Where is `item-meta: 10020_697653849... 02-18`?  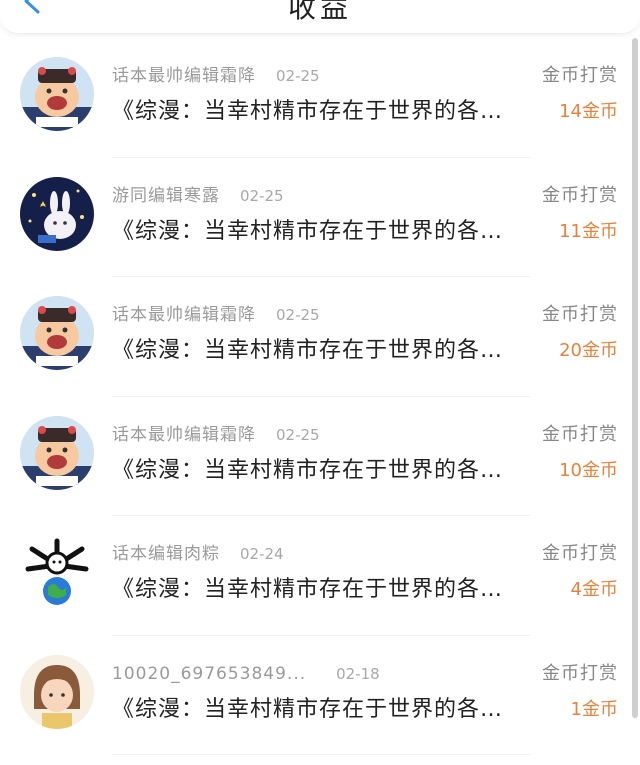 item-meta: 10020_697653849... 02-18 is located at coordinates (246, 674).